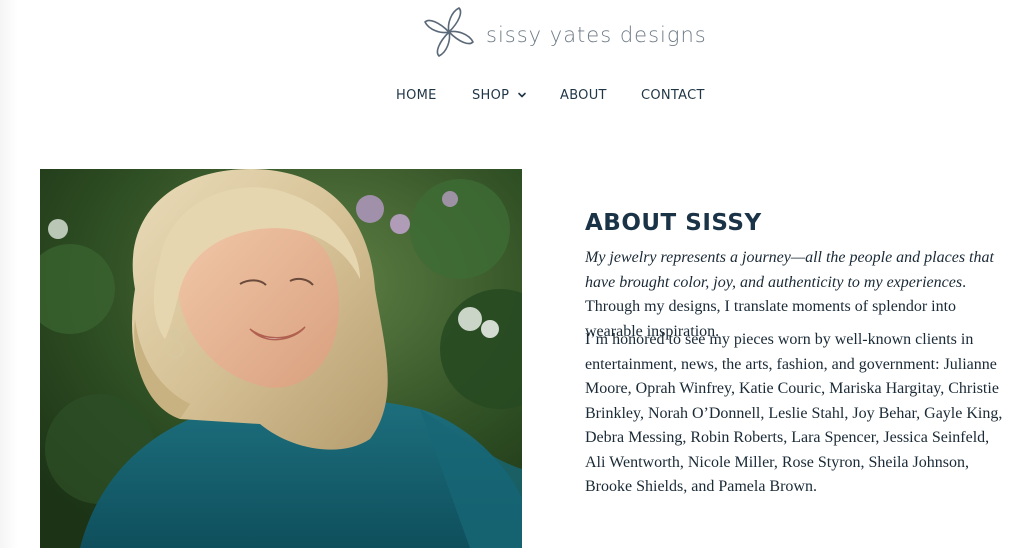 Image resolution: width=1024 pixels, height=548 pixels. I want to click on nav-home: HOME, so click(416, 95).